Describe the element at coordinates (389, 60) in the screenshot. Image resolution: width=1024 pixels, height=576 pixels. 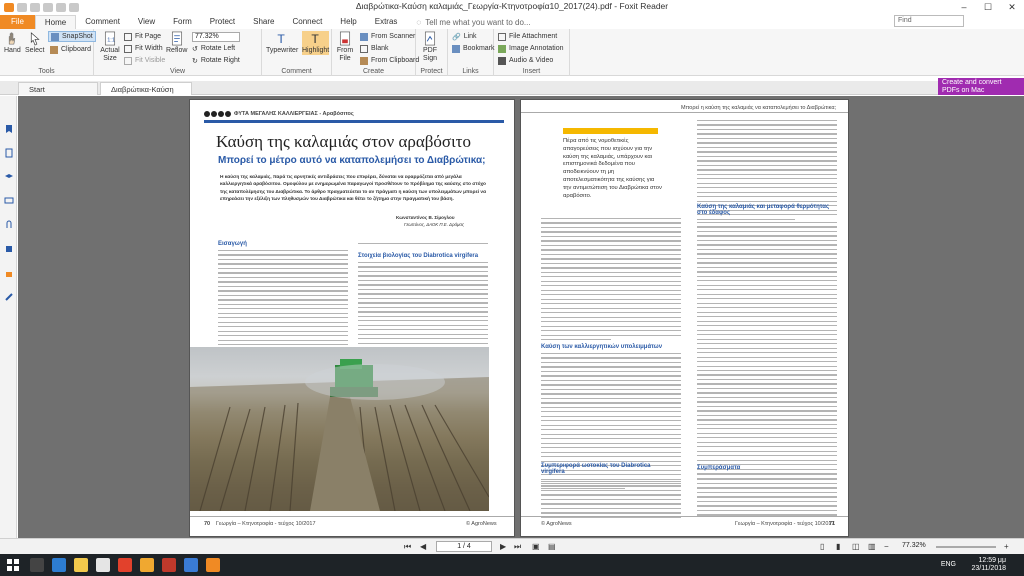
I see `from-clipboard-button: From Clipboard` at that location.